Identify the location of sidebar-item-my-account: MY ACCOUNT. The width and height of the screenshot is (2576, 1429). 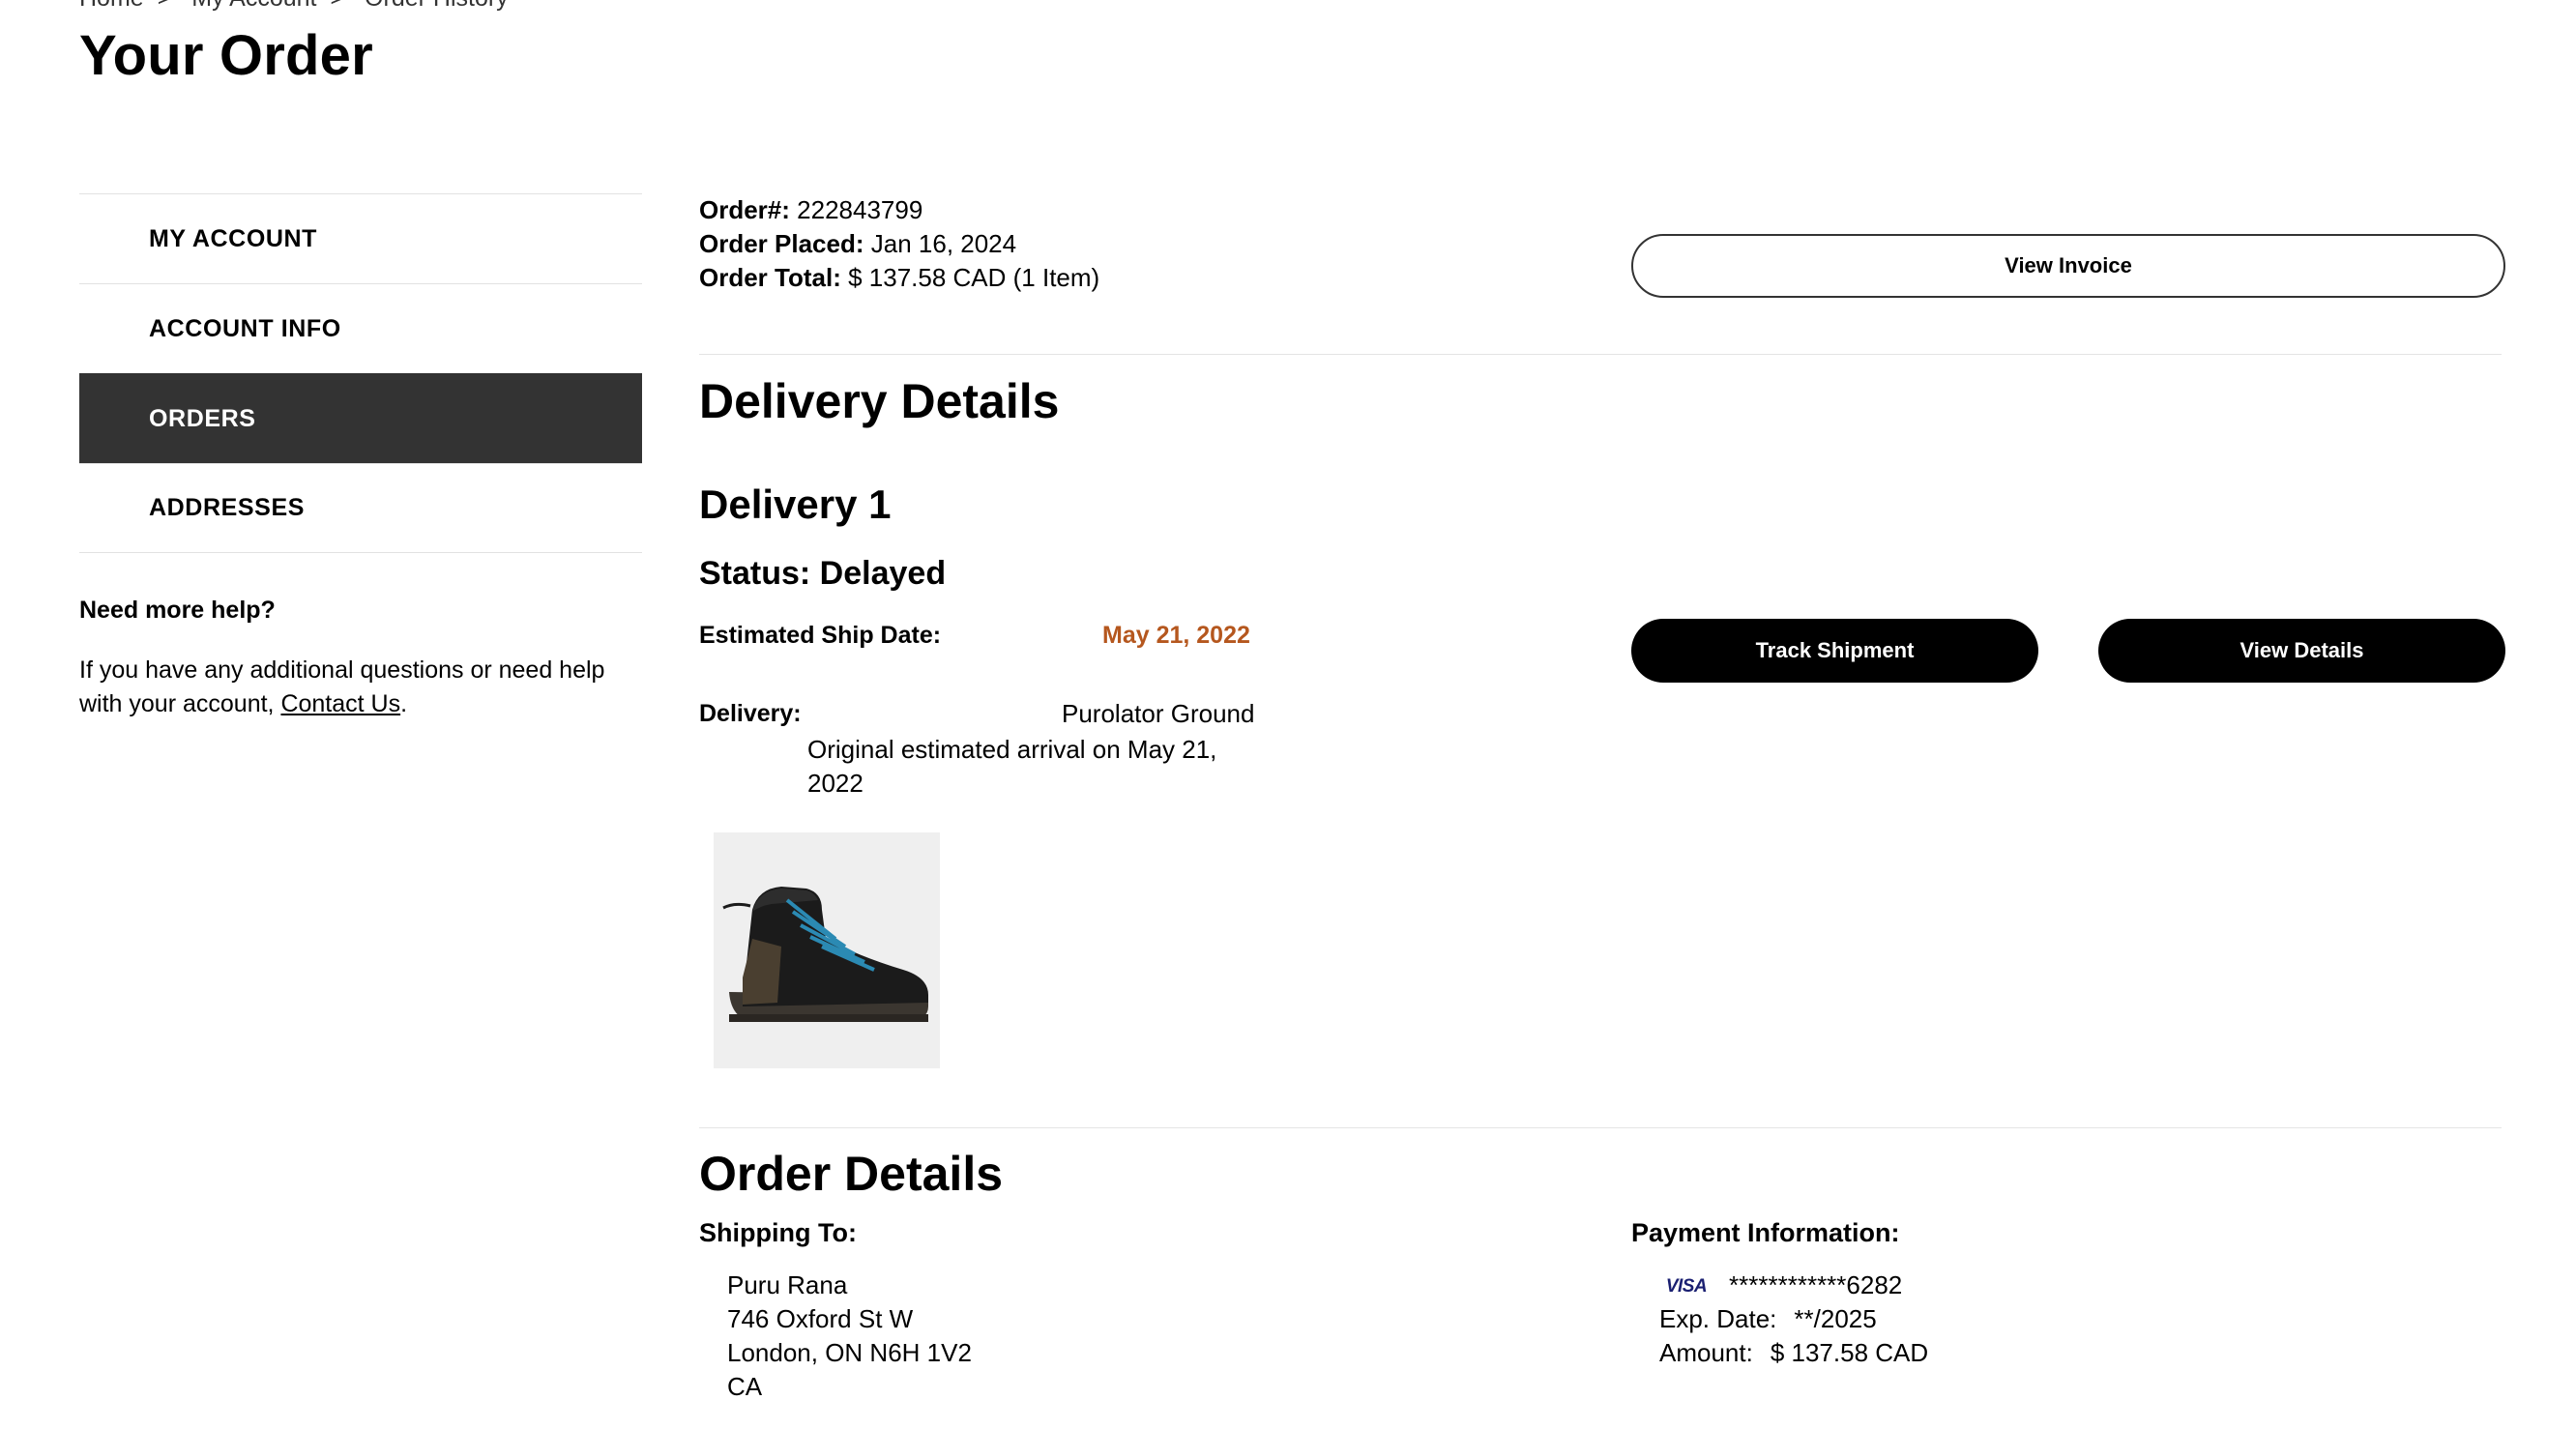
(360, 238).